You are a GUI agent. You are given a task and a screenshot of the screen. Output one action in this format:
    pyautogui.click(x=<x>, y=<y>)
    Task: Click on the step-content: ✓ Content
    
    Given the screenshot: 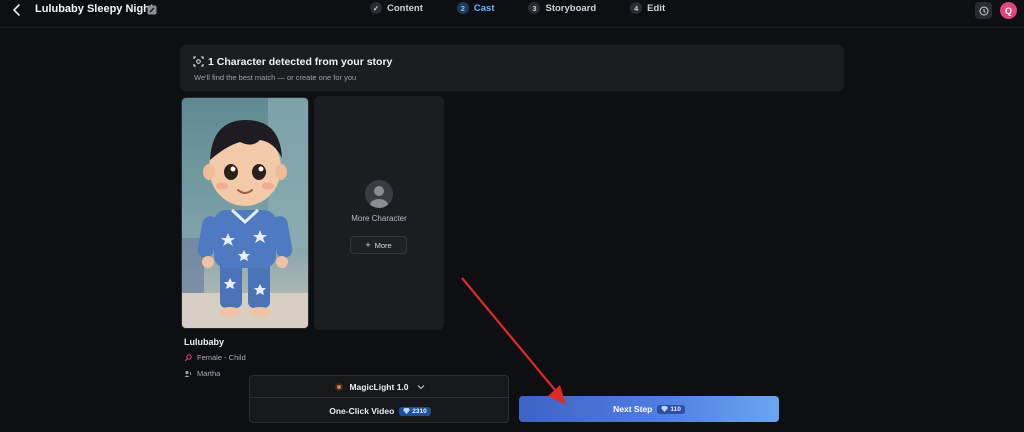 What is the action you would take?
    pyautogui.click(x=396, y=8)
    